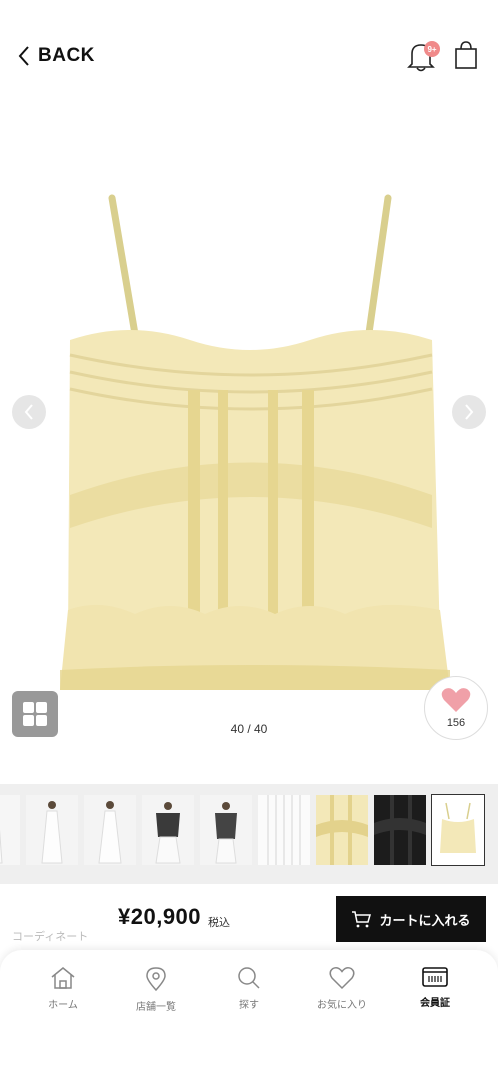 The image size is (498, 1080). I want to click on nav-stores: 店舗一覧, so click(156, 989).